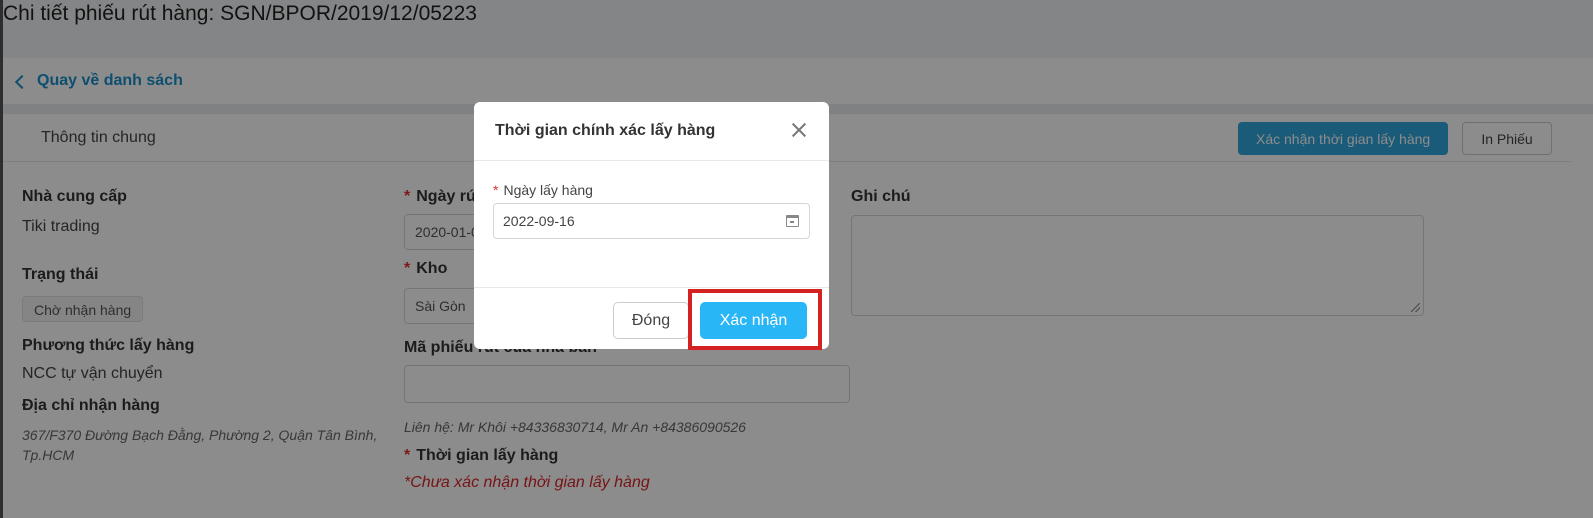 The height and width of the screenshot is (518, 1593). What do you see at coordinates (792, 221) in the screenshot?
I see `calendar-icon` at bounding box center [792, 221].